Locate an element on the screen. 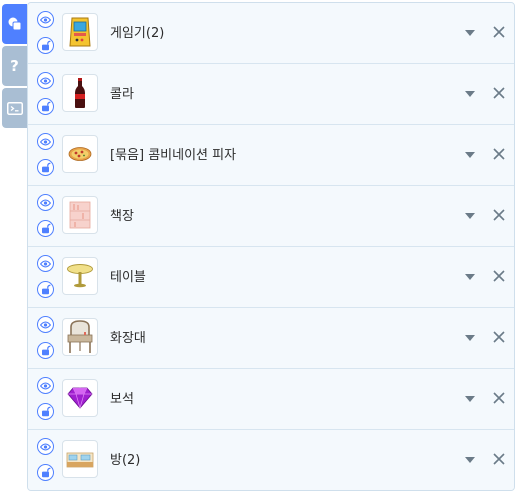 Image resolution: width=519 pixels, height=493 pixels. bookshelf-icon is located at coordinates (80, 215).